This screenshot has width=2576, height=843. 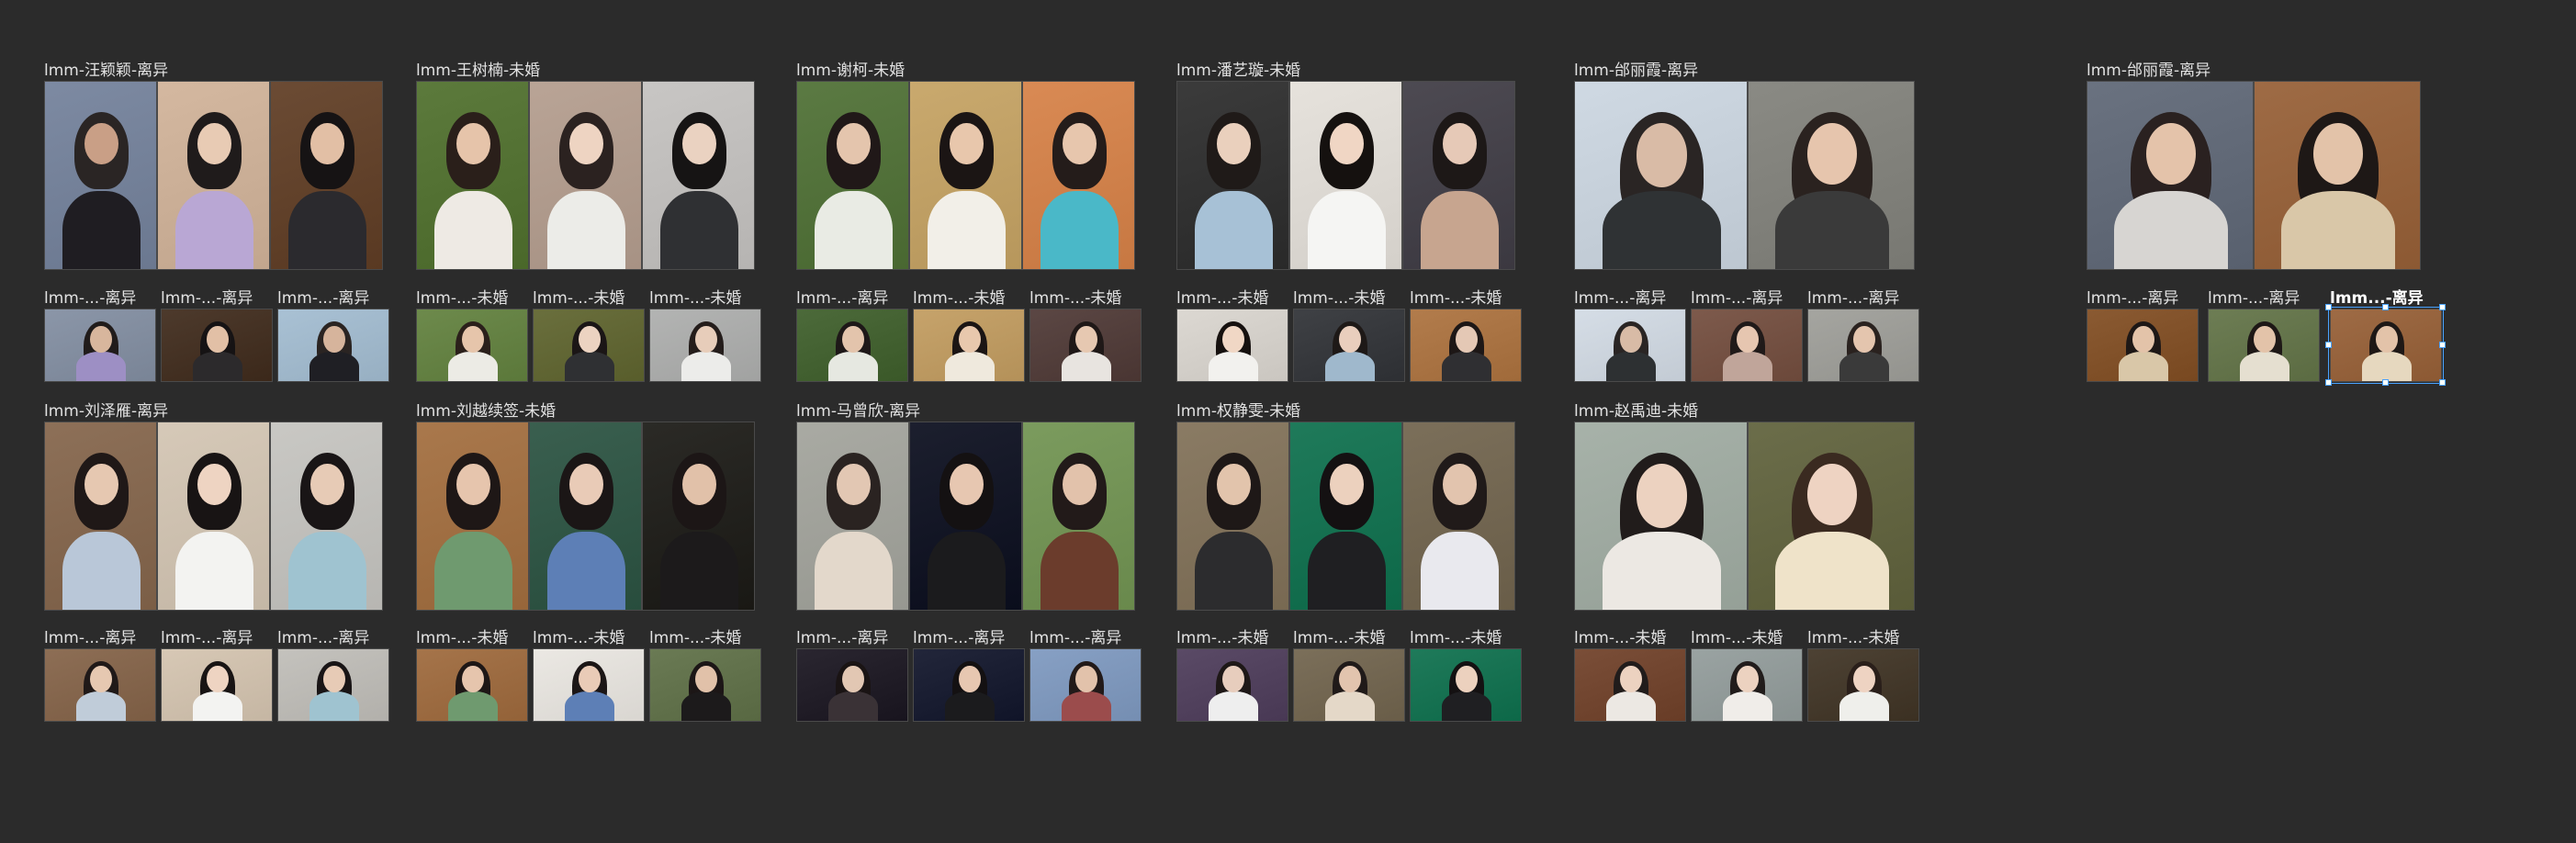 I want to click on frame-title: lmm-邰丽霞-离异, so click(x=1636, y=71).